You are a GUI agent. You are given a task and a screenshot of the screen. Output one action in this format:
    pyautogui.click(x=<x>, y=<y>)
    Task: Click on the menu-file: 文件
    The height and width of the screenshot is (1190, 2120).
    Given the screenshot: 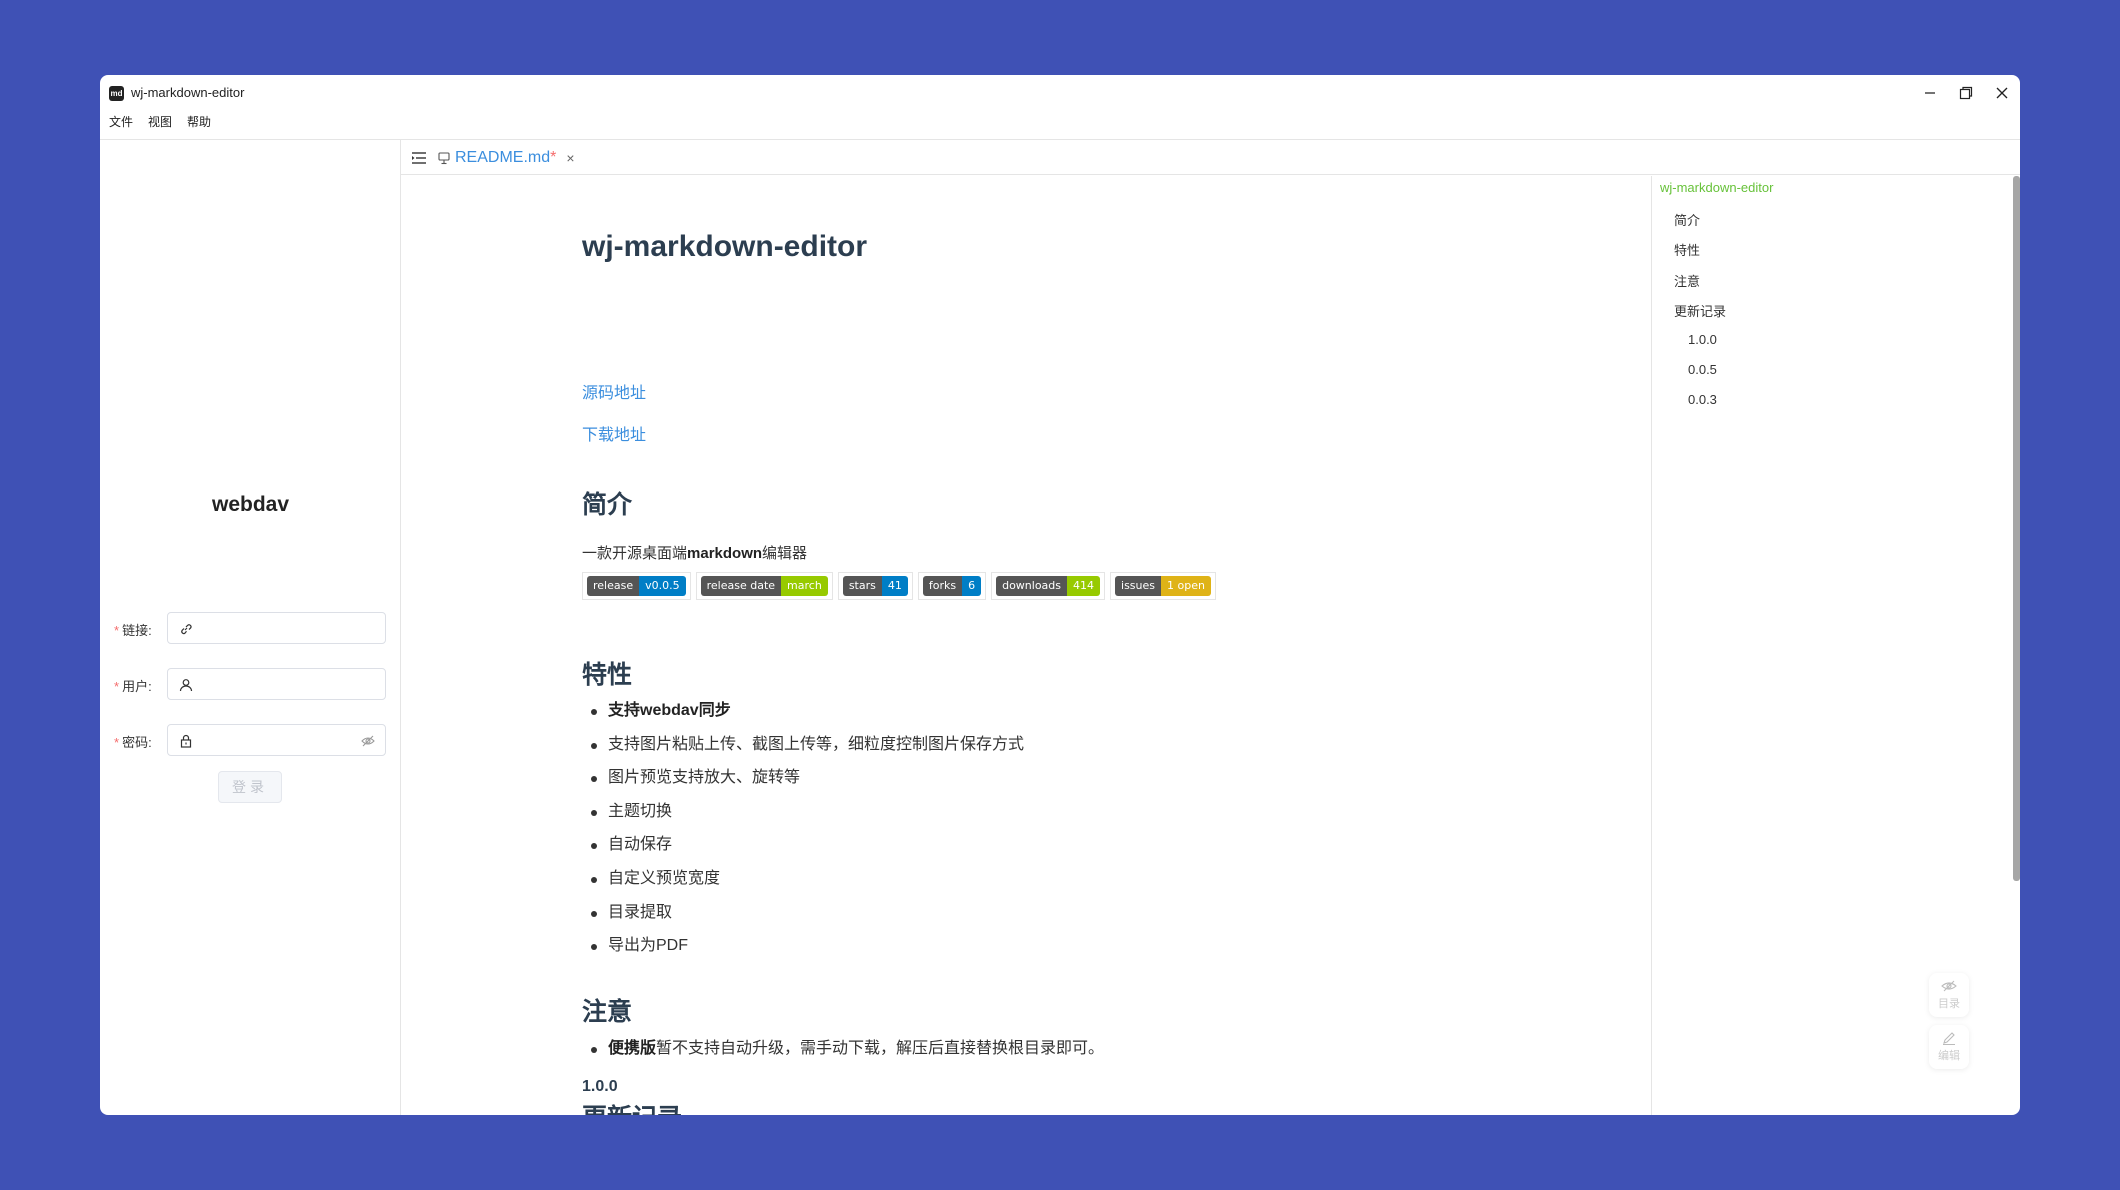 What is the action you would take?
    pyautogui.click(x=121, y=124)
    